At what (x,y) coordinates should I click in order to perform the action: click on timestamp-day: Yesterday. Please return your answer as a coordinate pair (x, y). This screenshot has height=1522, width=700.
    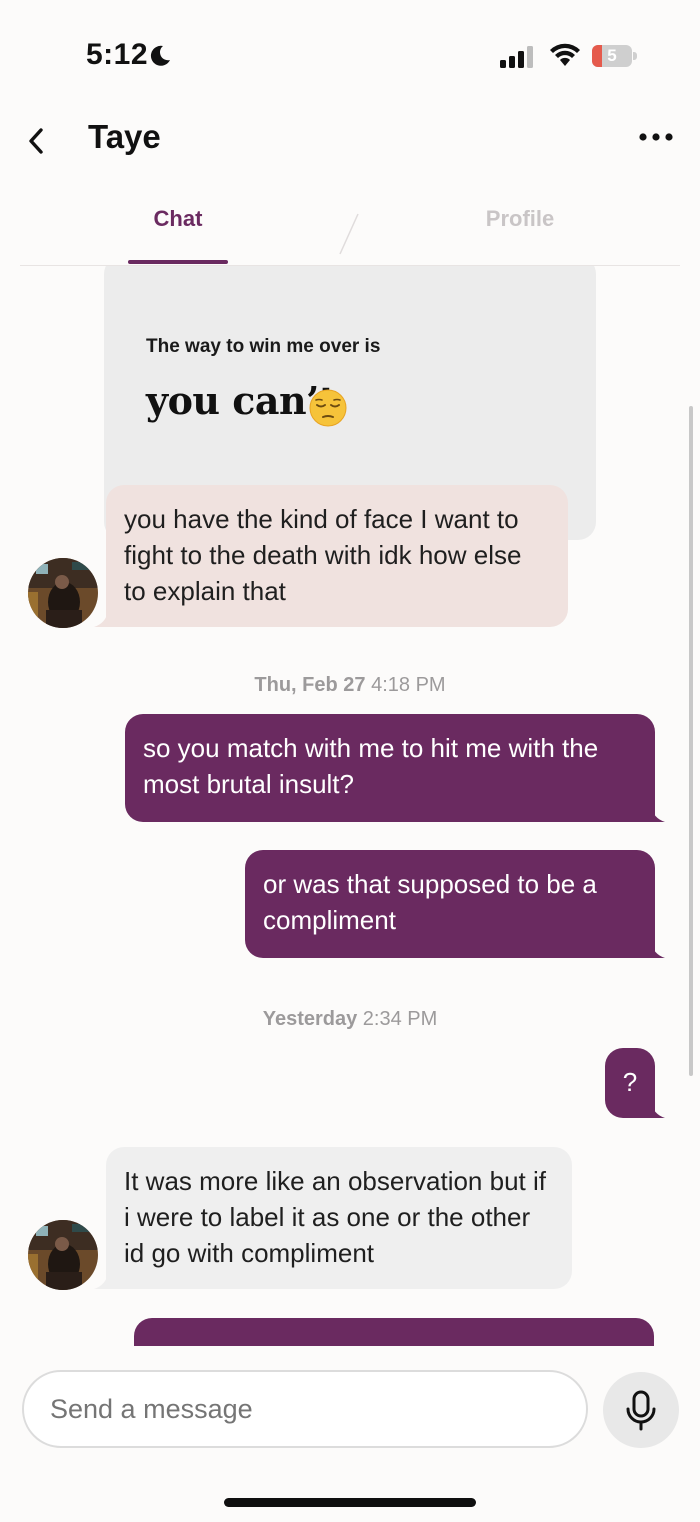
    Looking at the image, I should click on (310, 1019).